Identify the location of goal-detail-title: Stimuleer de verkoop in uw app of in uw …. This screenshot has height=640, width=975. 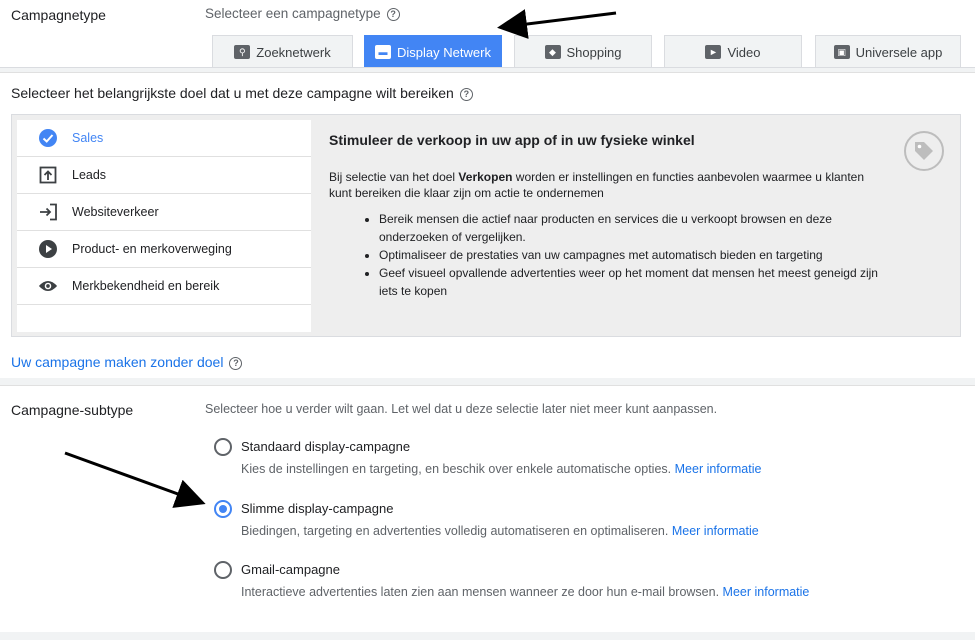
(512, 140).